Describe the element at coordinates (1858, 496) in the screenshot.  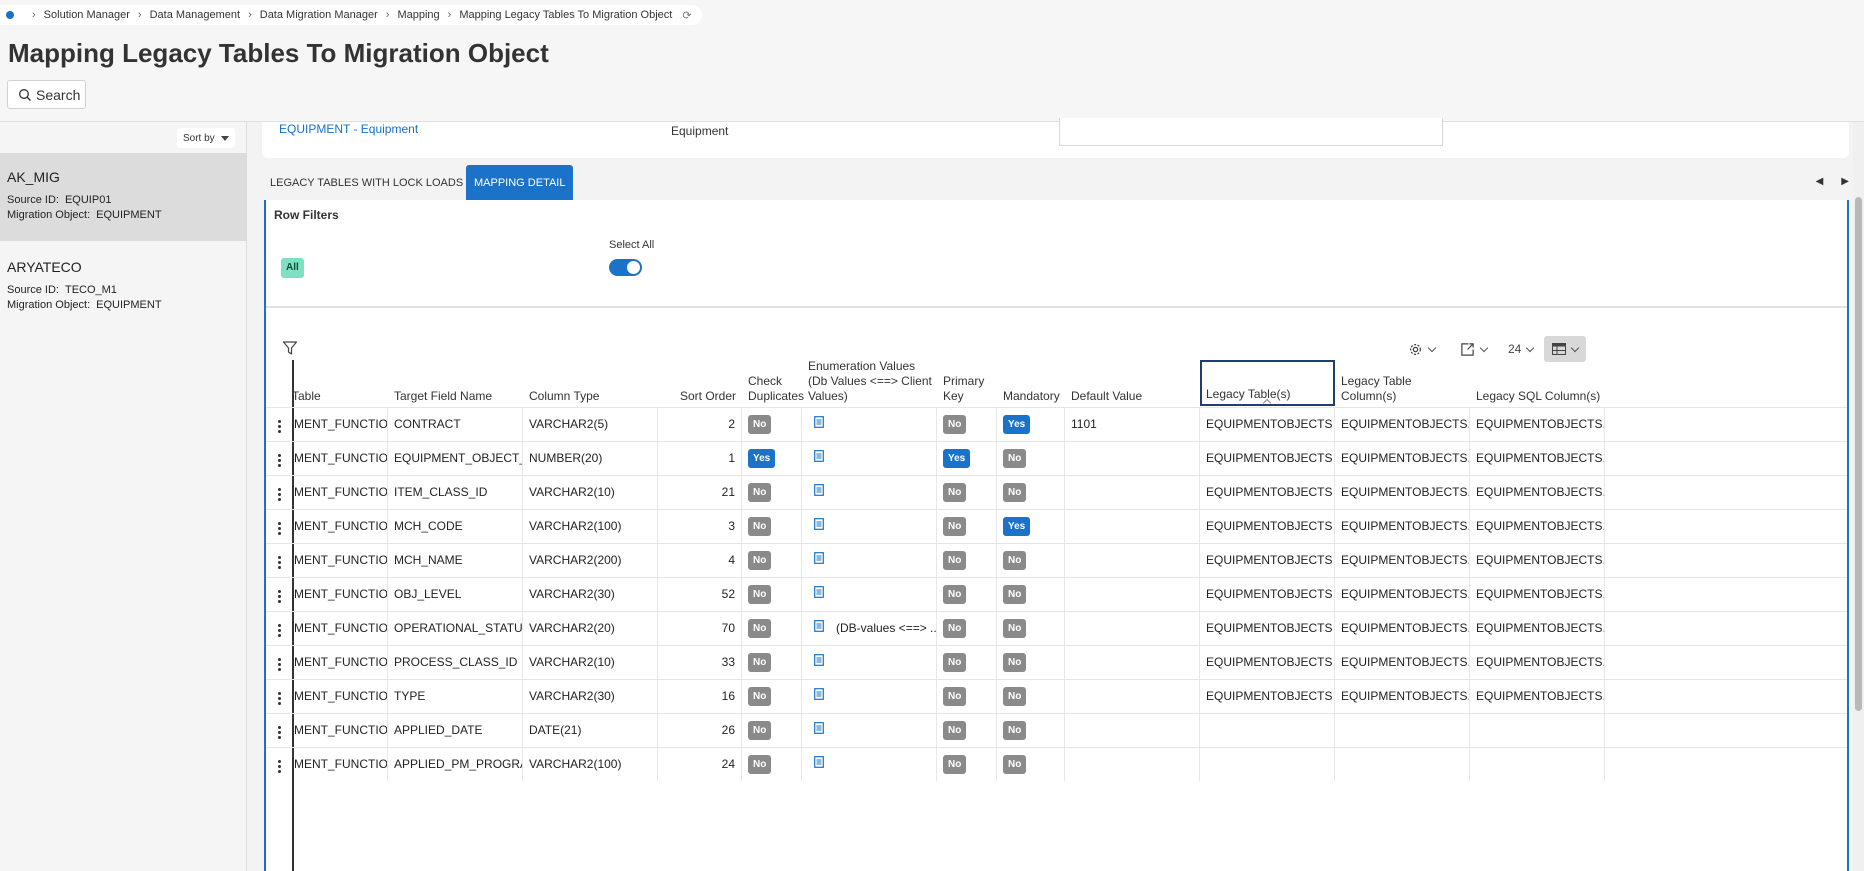
I see `vertical-scrollbar` at that location.